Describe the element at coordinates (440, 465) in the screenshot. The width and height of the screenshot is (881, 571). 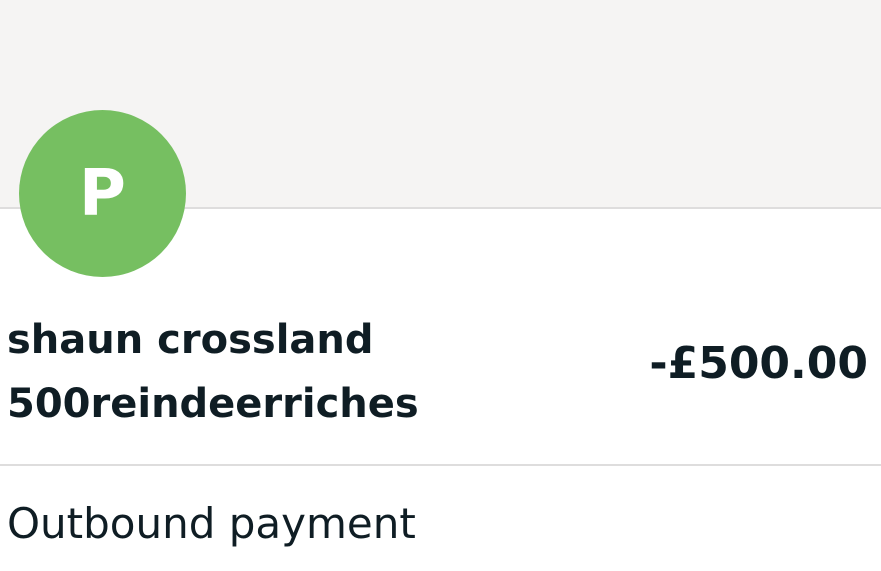
I see `divider` at that location.